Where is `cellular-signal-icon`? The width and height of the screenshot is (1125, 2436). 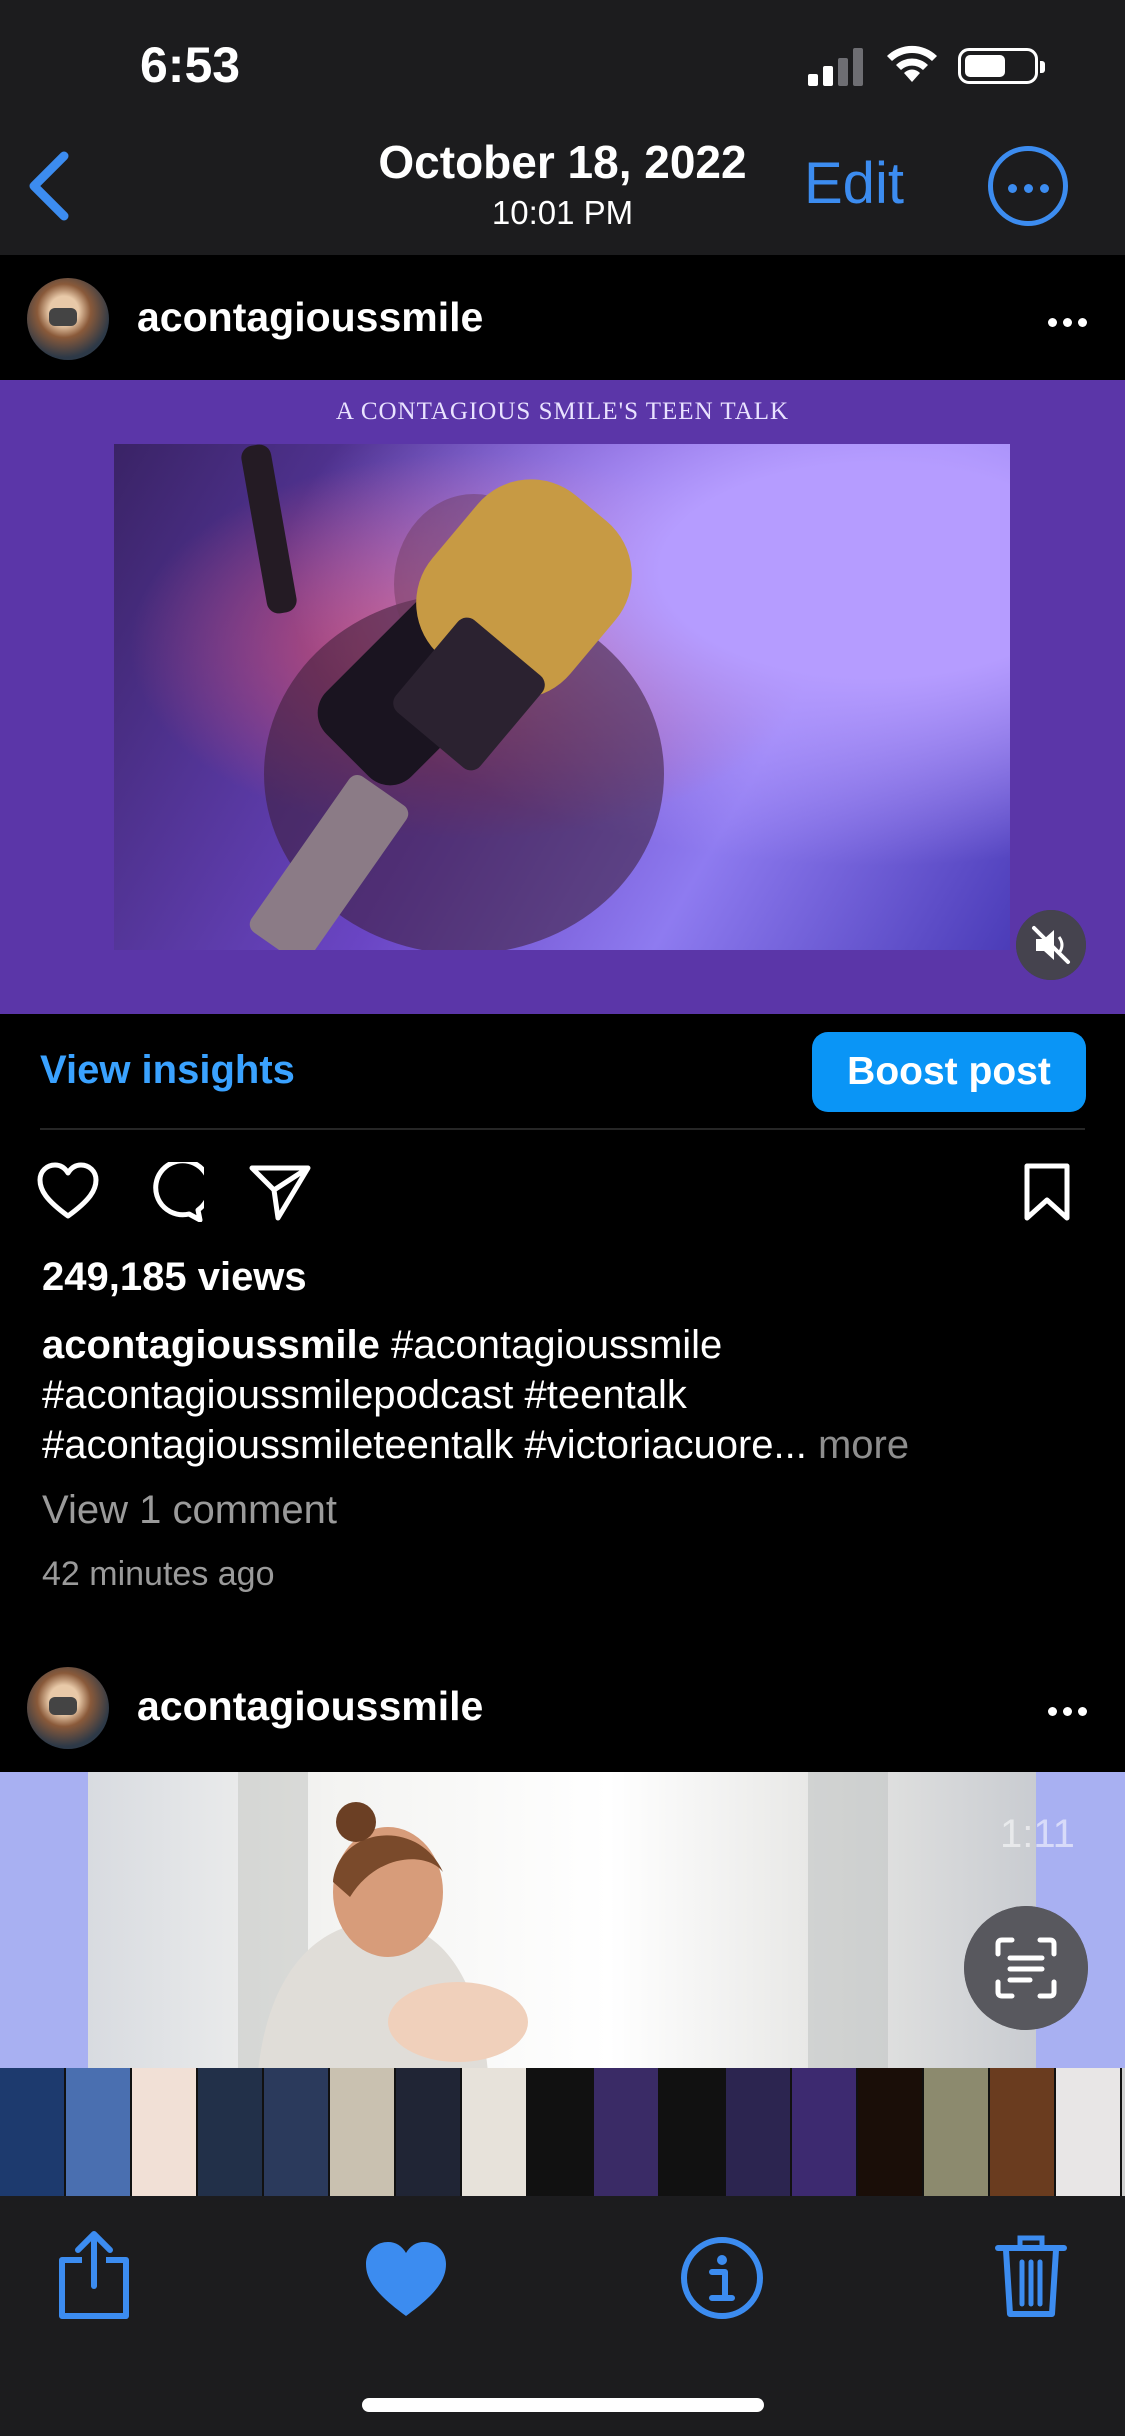 cellular-signal-icon is located at coordinates (835, 67).